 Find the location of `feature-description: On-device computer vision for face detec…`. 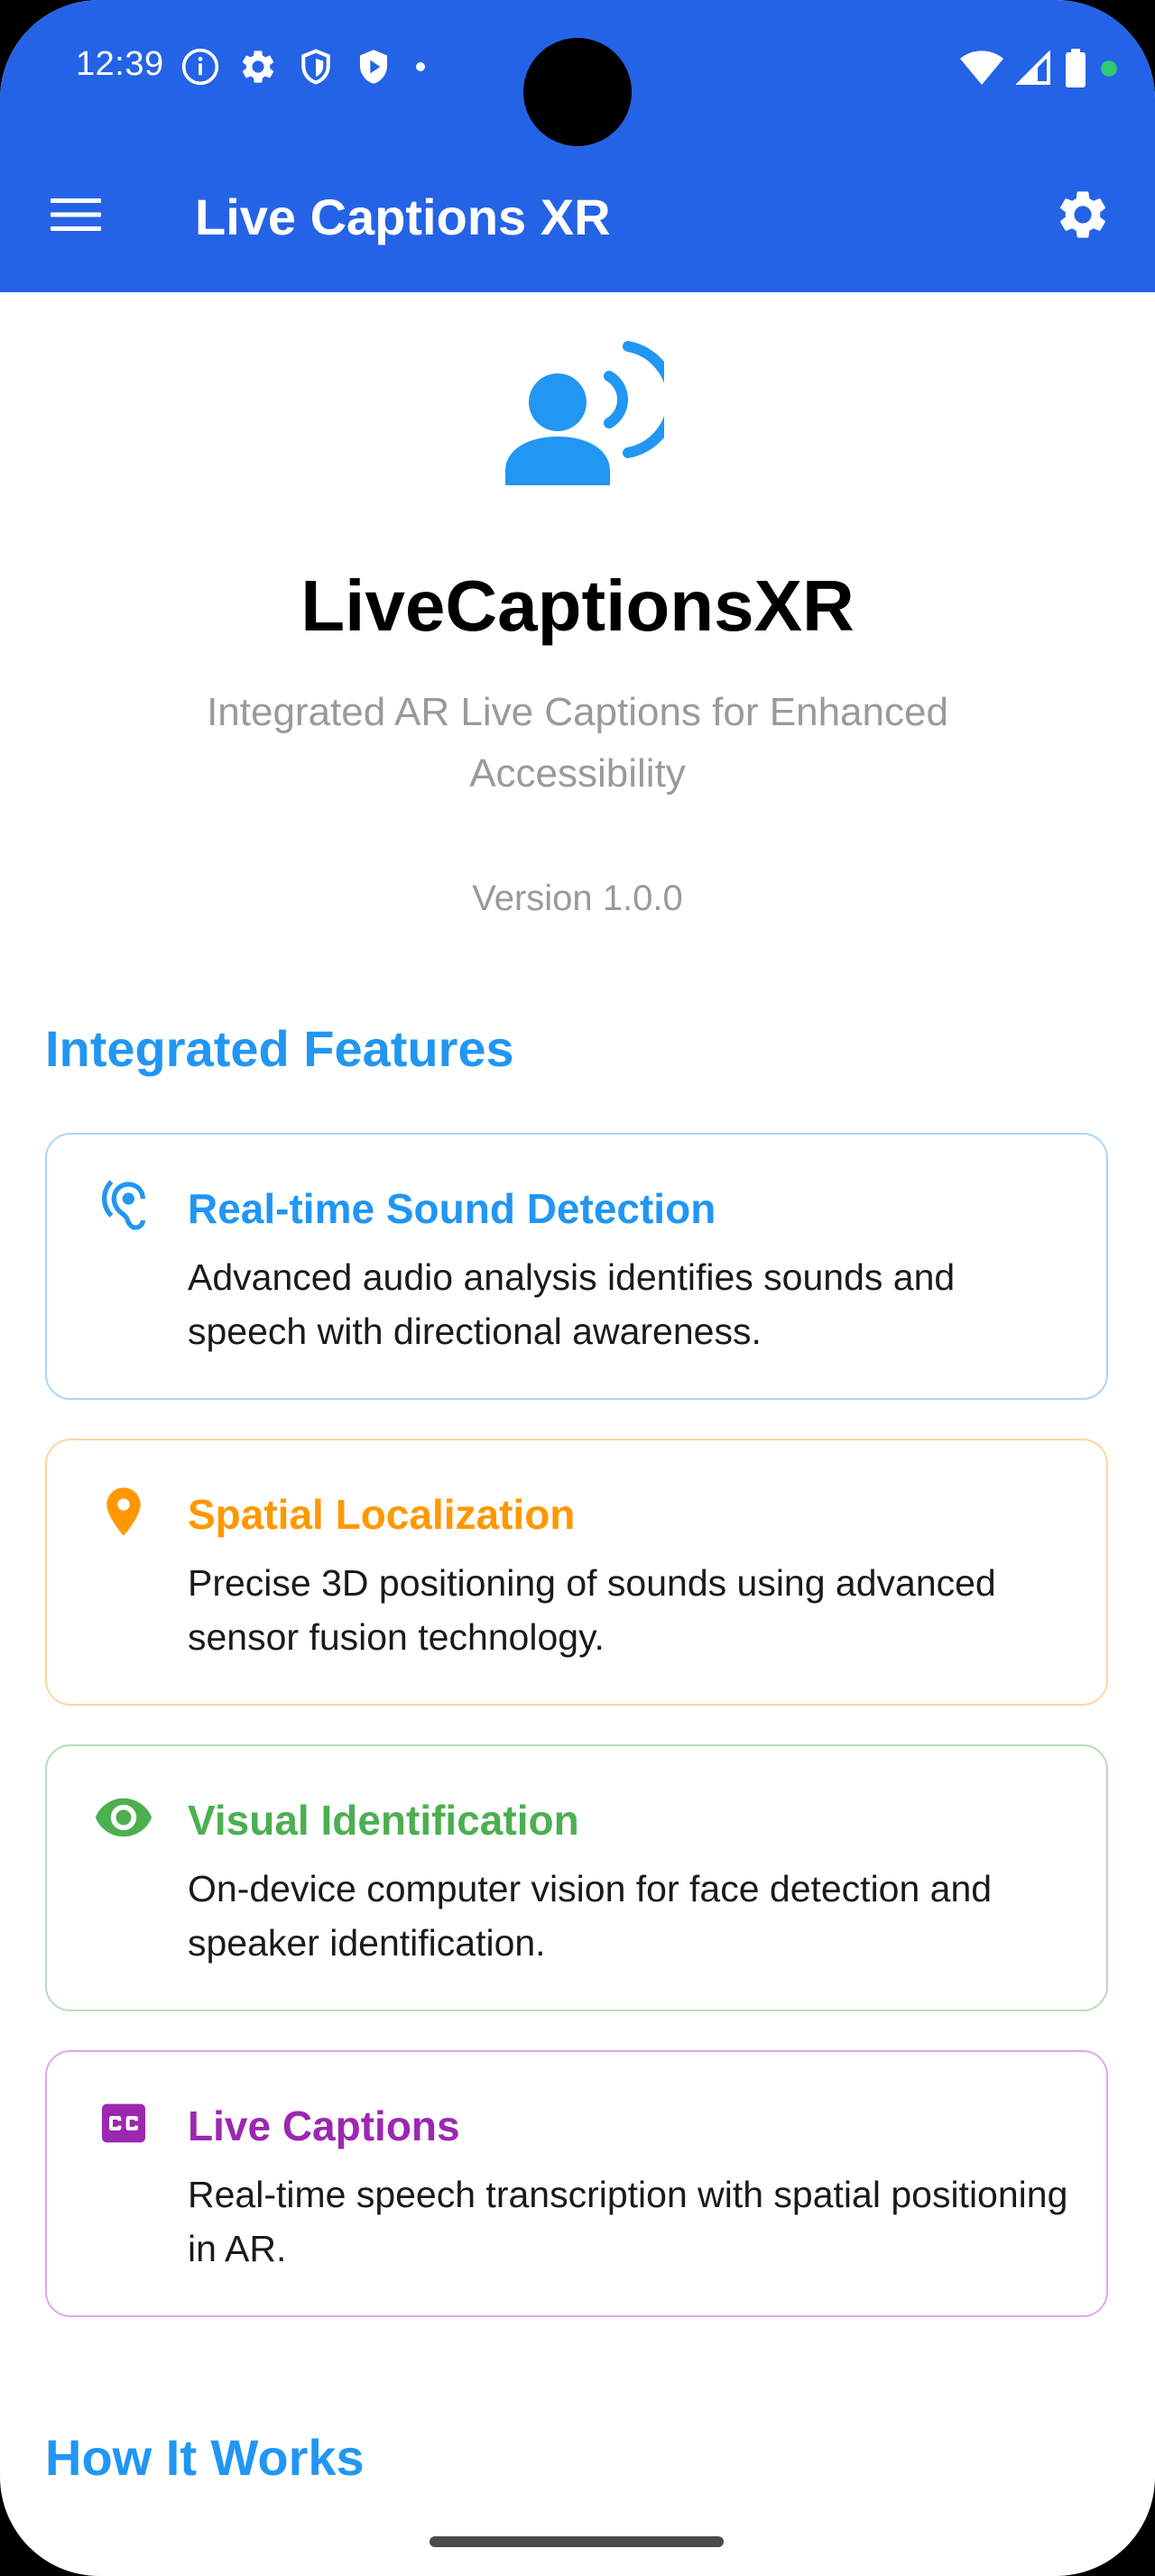

feature-description: On-device computer vision for face detec… is located at coordinates (590, 1916).